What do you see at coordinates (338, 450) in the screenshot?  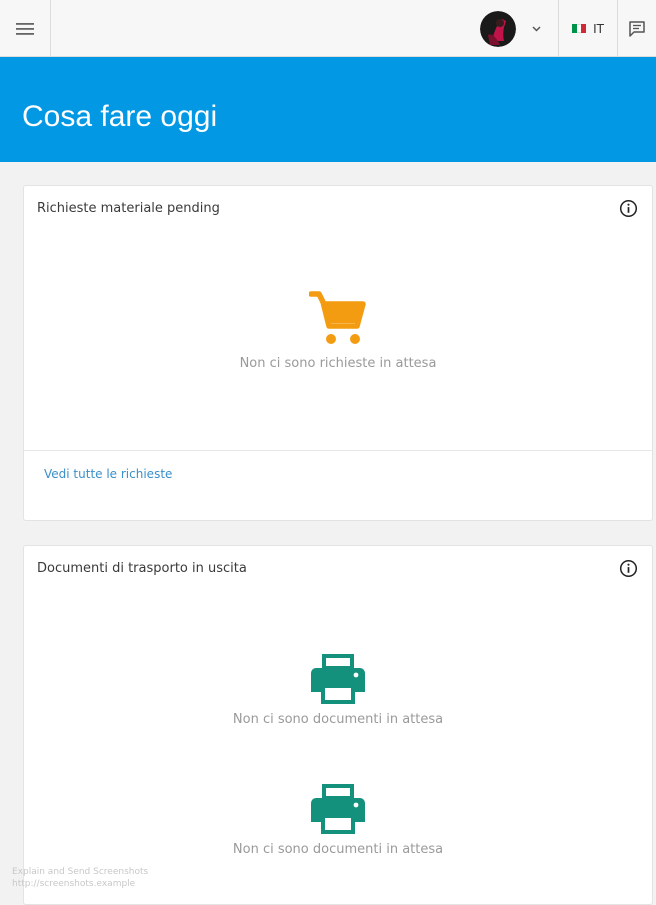 I see `card-divider` at bounding box center [338, 450].